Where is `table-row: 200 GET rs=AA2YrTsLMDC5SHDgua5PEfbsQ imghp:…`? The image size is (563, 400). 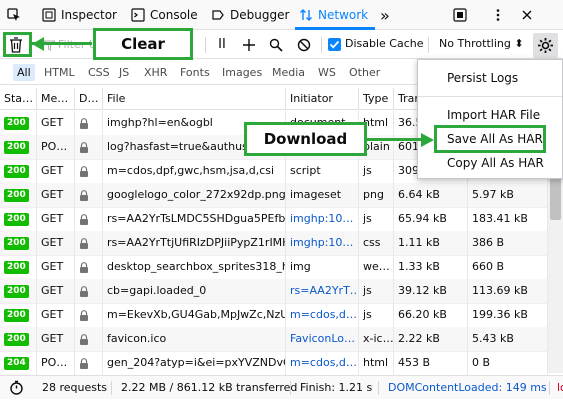 table-row: 200 GET rs=AA2YrTsLMDC5SHDgua5PEfbsQ imghp:… is located at coordinates (274, 219).